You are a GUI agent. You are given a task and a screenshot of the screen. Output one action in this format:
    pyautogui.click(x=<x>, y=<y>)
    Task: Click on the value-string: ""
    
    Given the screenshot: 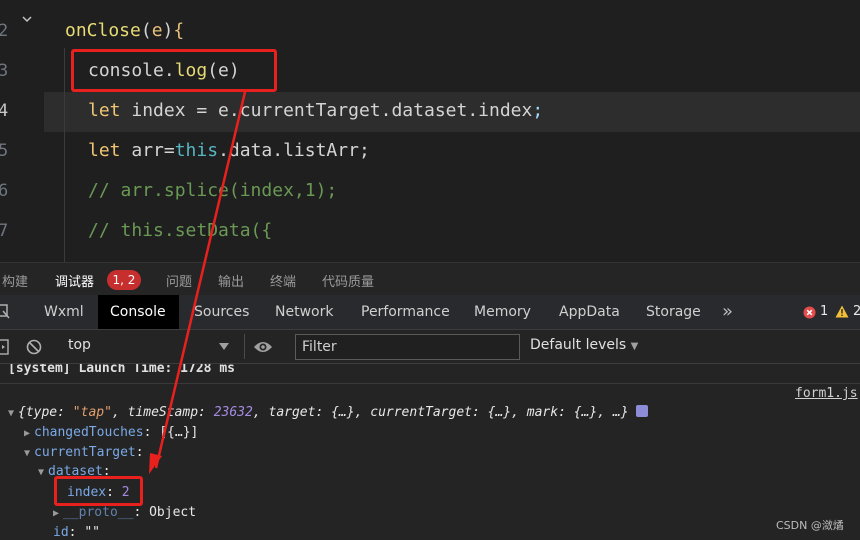 What is the action you would take?
    pyautogui.click(x=92, y=532)
    